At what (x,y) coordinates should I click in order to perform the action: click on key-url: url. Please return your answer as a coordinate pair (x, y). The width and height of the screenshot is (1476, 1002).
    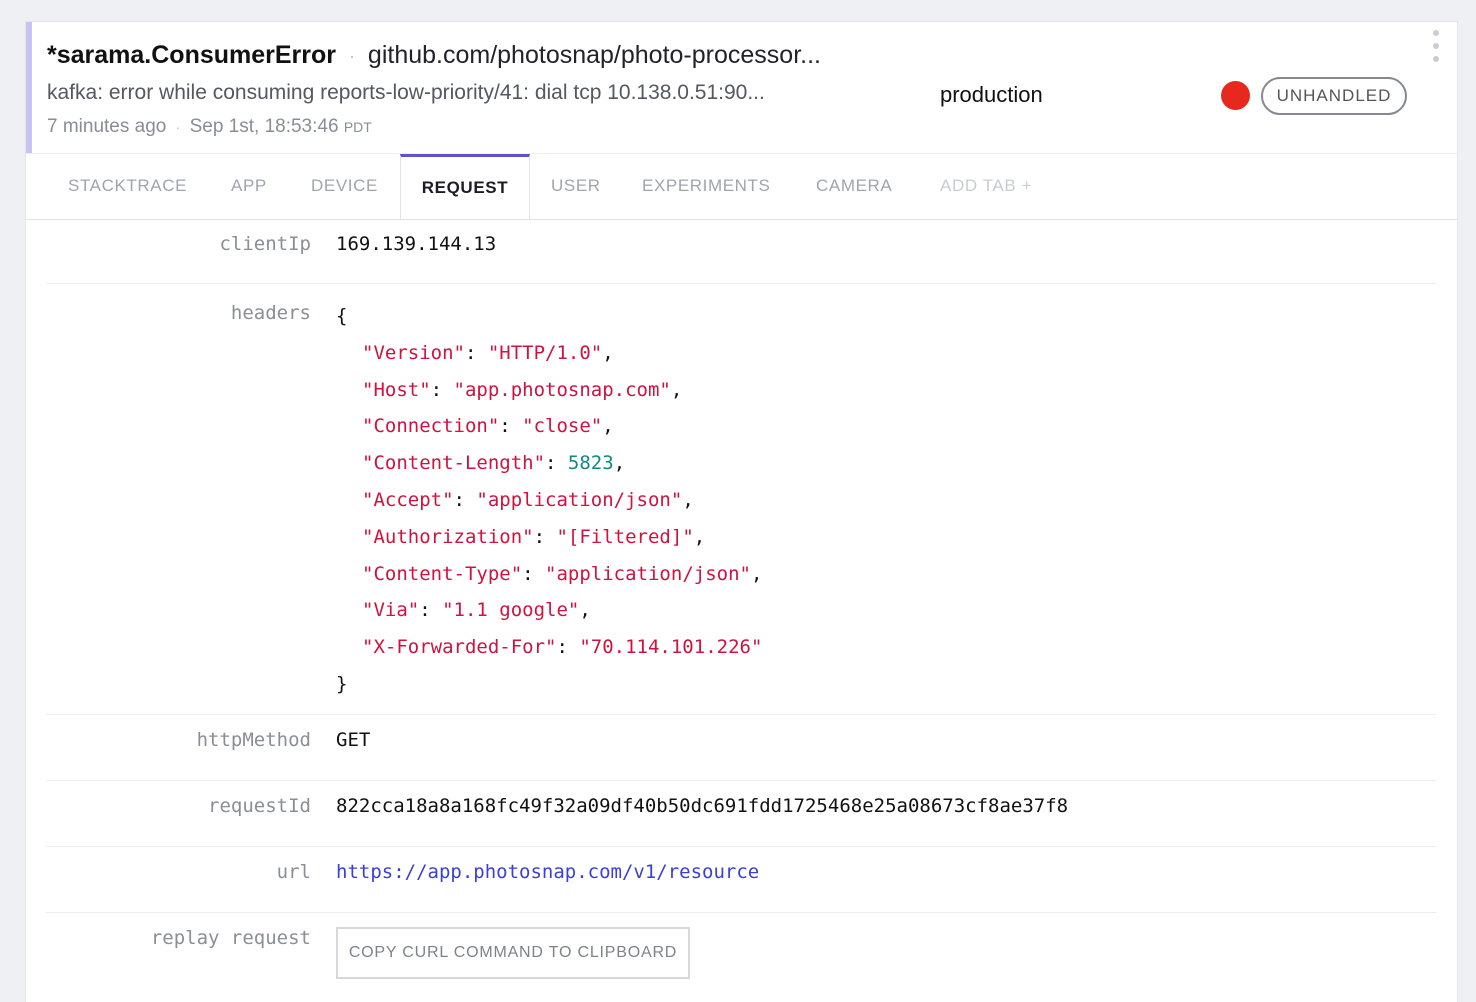
    Looking at the image, I should click on (293, 872).